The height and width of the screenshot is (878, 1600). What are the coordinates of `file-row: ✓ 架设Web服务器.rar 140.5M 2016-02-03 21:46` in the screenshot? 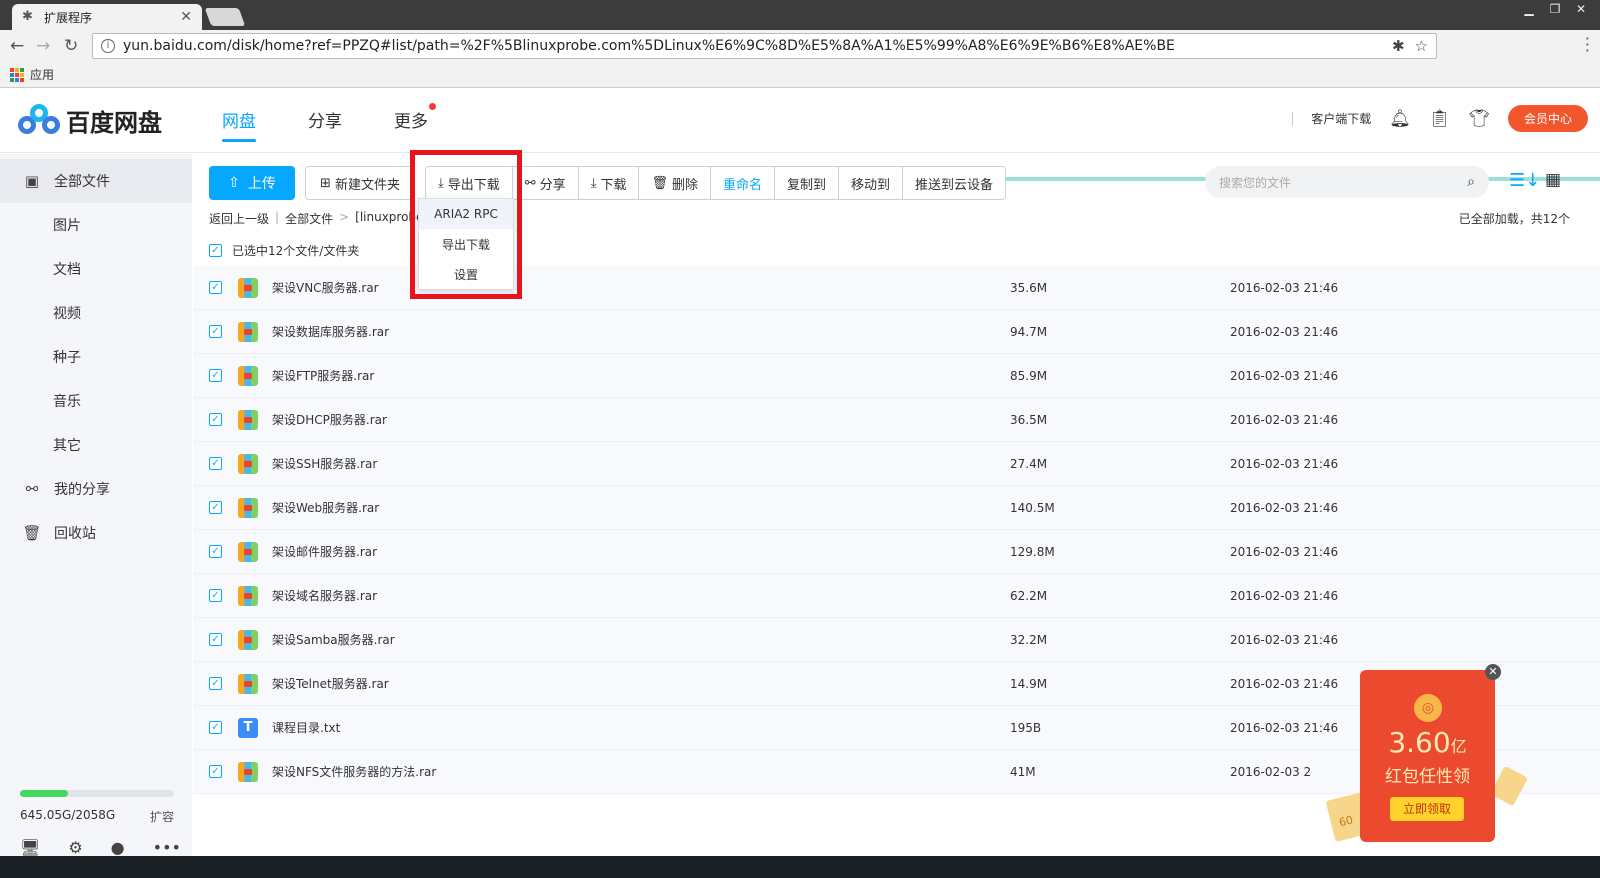 It's located at (896, 508).